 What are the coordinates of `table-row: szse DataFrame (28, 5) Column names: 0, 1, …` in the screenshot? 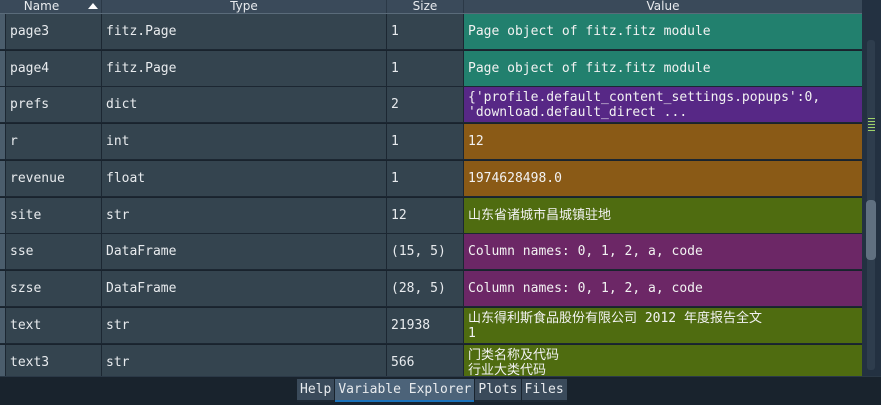 It's located at (431, 289).